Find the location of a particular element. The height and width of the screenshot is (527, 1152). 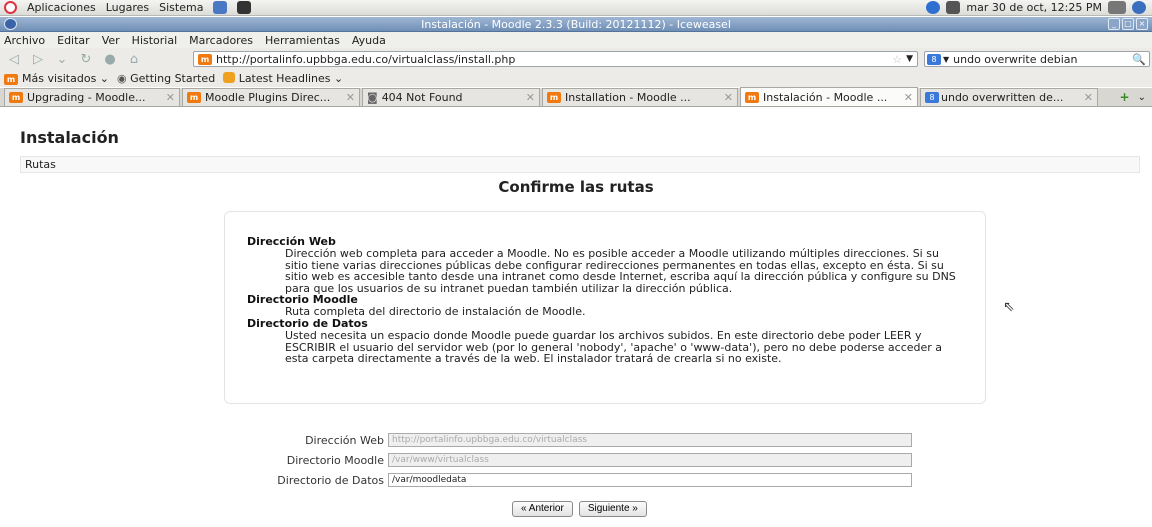

forward-arrow-icon: ▷ is located at coordinates (38, 59).